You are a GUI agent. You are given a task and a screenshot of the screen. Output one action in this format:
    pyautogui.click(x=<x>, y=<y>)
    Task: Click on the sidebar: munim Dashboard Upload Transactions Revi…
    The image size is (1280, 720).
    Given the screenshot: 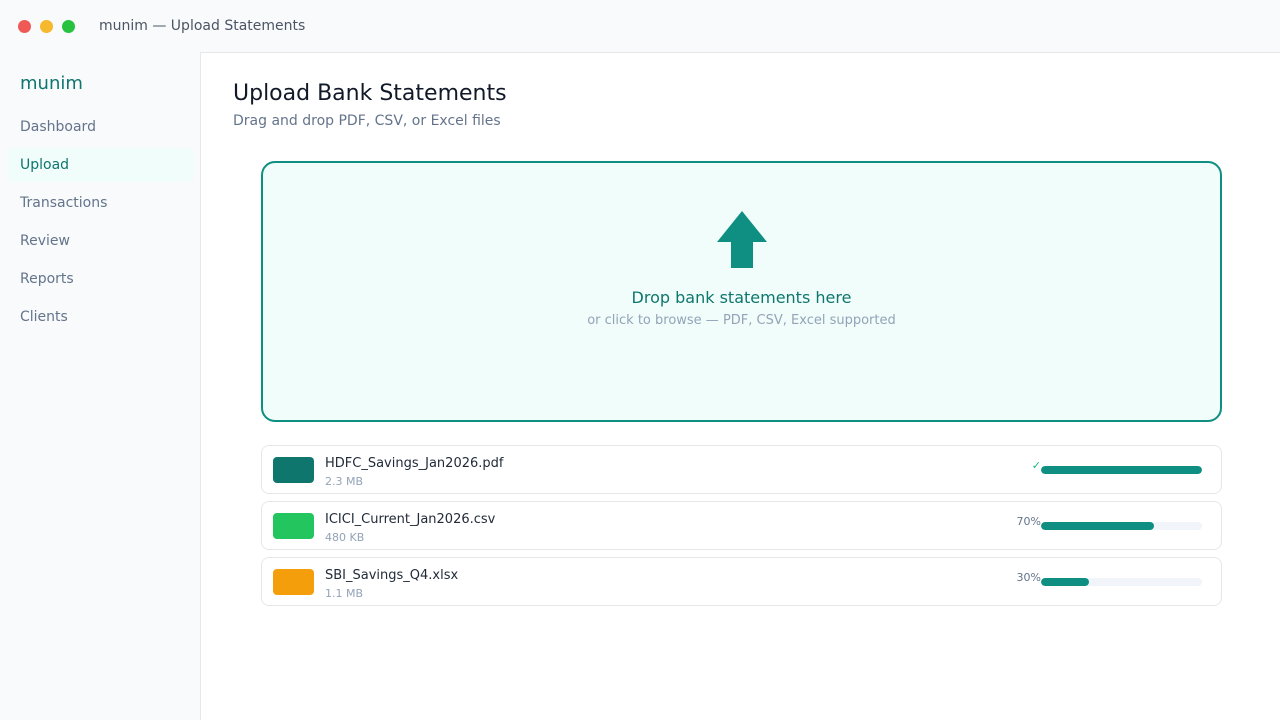 What is the action you would take?
    pyautogui.click(x=100, y=386)
    